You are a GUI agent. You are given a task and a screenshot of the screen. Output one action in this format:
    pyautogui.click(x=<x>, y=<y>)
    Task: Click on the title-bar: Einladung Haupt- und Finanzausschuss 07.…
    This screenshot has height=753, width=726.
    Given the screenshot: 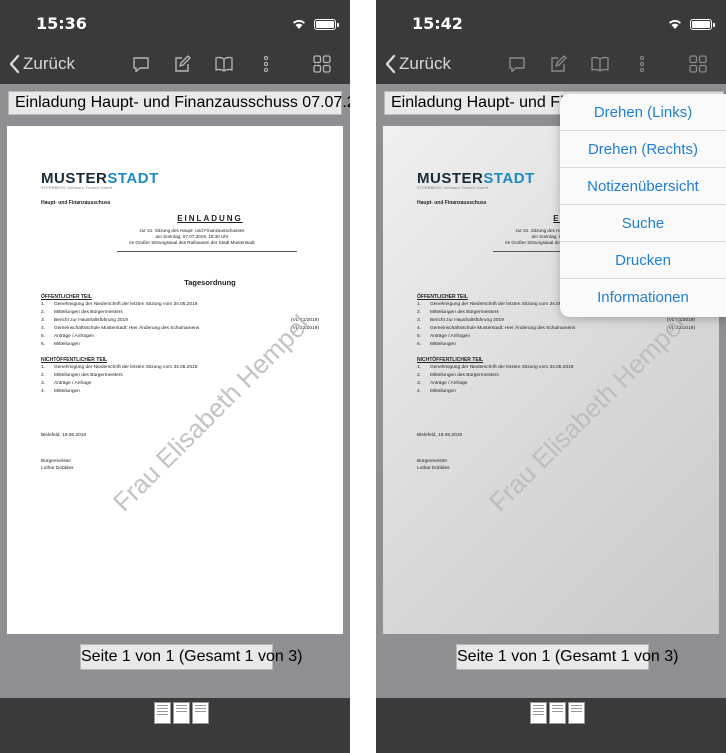 What is the action you would take?
    pyautogui.click(x=175, y=105)
    